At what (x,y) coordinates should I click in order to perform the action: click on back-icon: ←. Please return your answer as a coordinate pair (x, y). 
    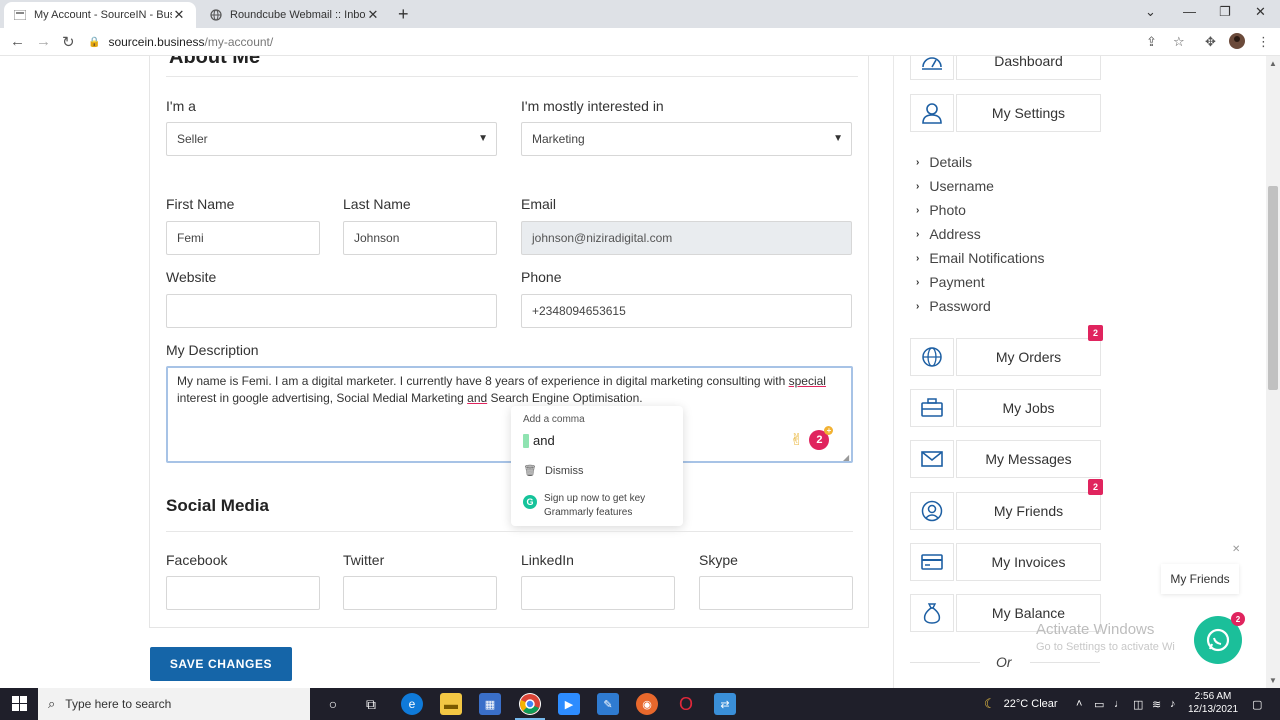
    Looking at the image, I should click on (17, 41).